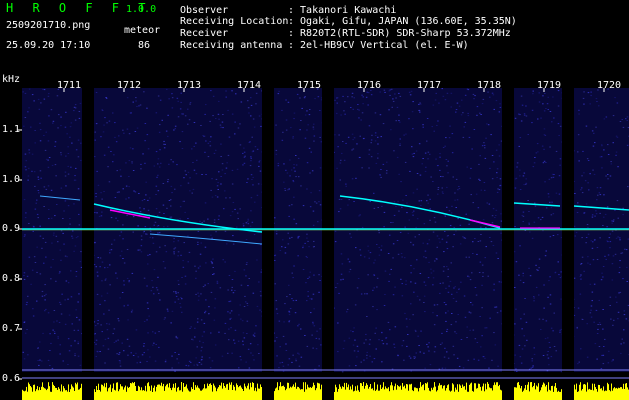 The image size is (629, 400). Describe the element at coordinates (325, 391) in the screenshot. I see `level-bars` at that location.